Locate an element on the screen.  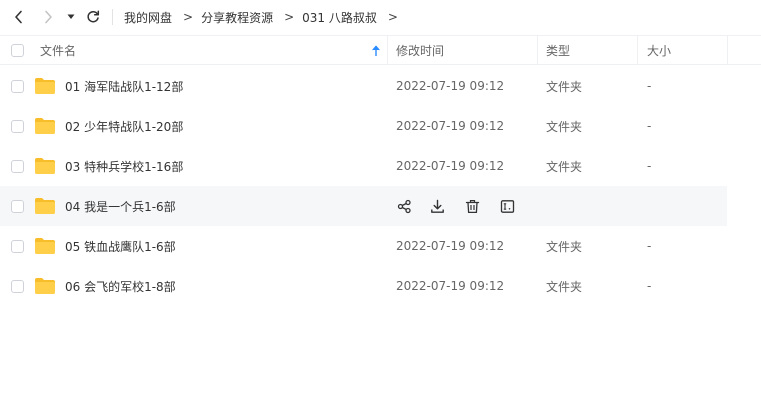
file-row: 02 少年特战队1-20部 2022-07-19 09:12 文件夹 - is located at coordinates (363, 126).